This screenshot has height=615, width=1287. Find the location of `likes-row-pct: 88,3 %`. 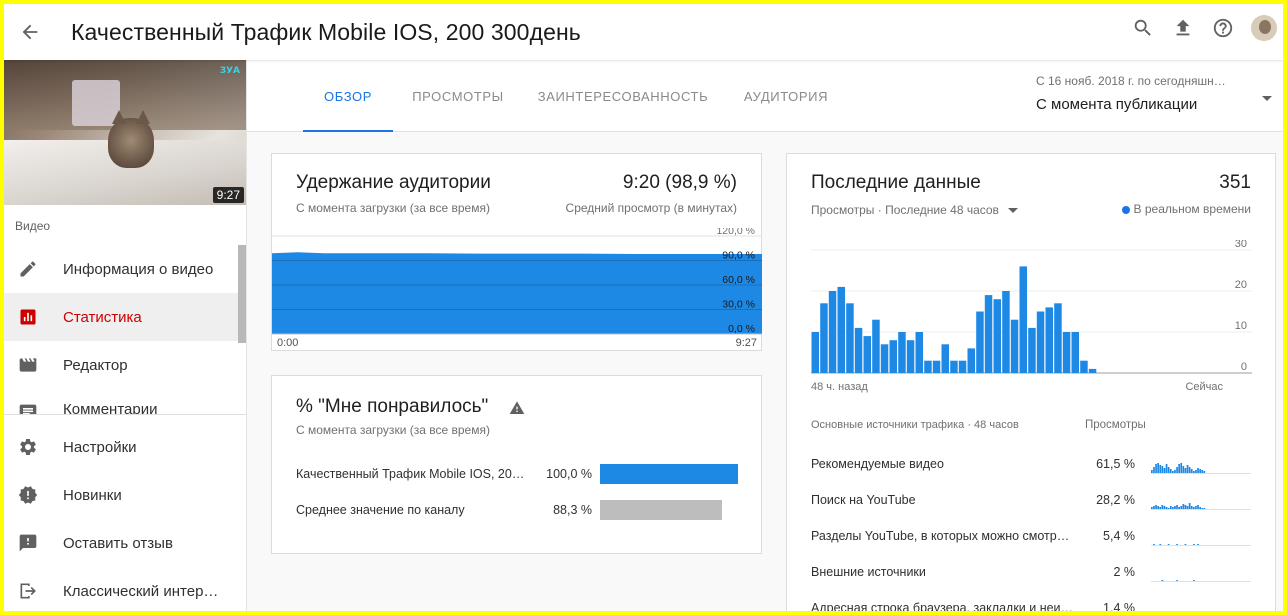

likes-row-pct: 88,3 % is located at coordinates (572, 510).